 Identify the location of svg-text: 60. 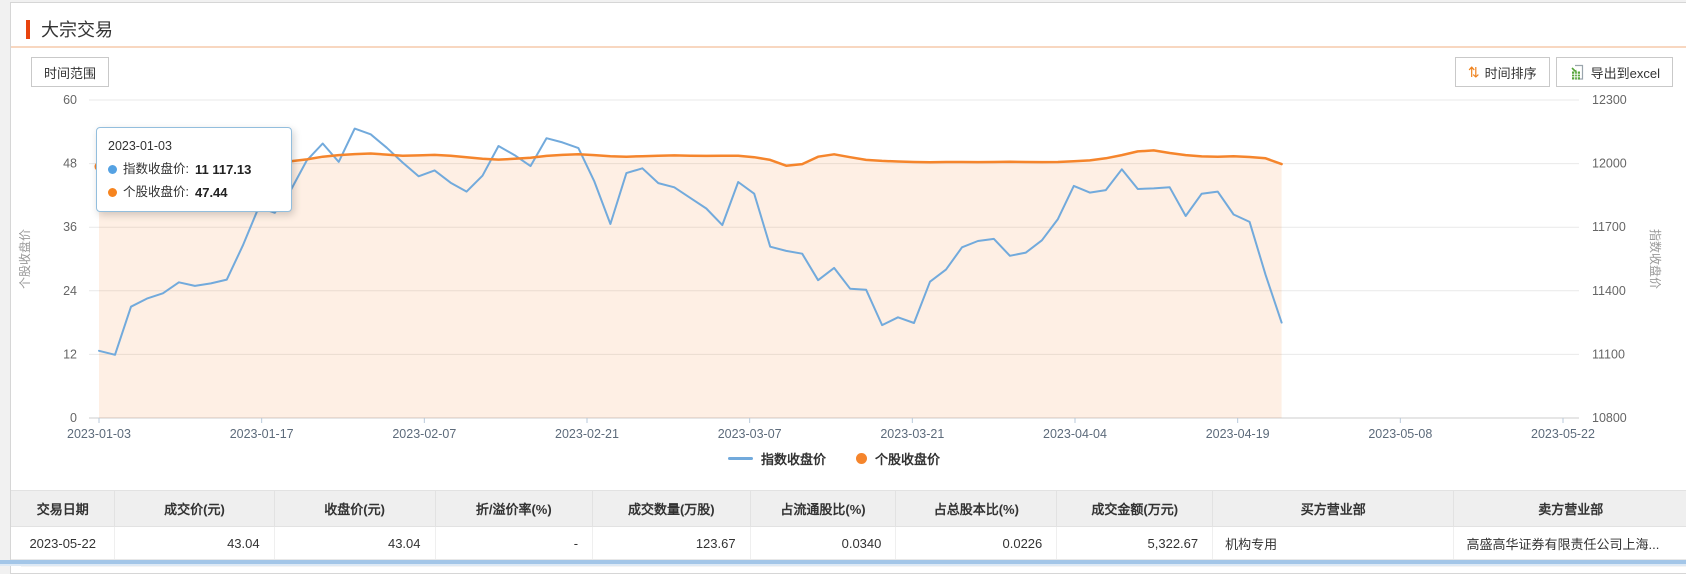
(70, 100).